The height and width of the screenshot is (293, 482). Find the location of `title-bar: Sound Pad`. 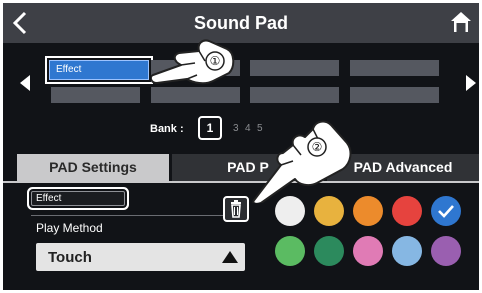

title-bar: Sound Pad is located at coordinates (241, 23).